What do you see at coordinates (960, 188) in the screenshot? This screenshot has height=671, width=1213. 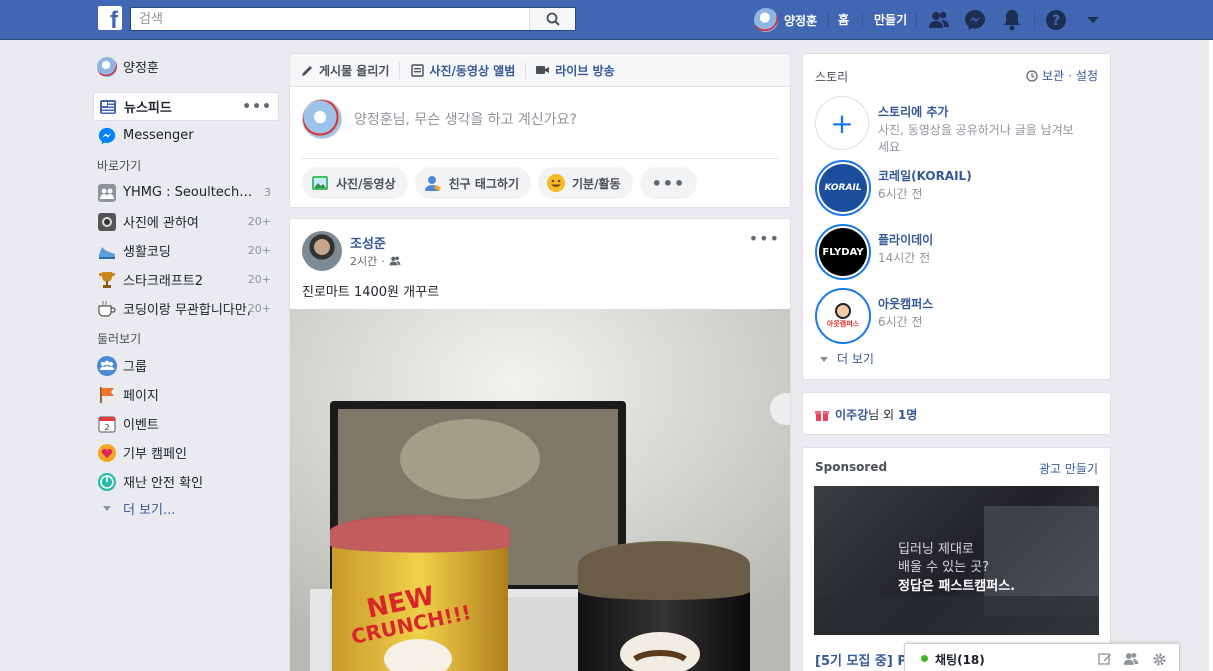 I see `story-item: KORAIL 코레일(KORAIL) 6시간 전` at bounding box center [960, 188].